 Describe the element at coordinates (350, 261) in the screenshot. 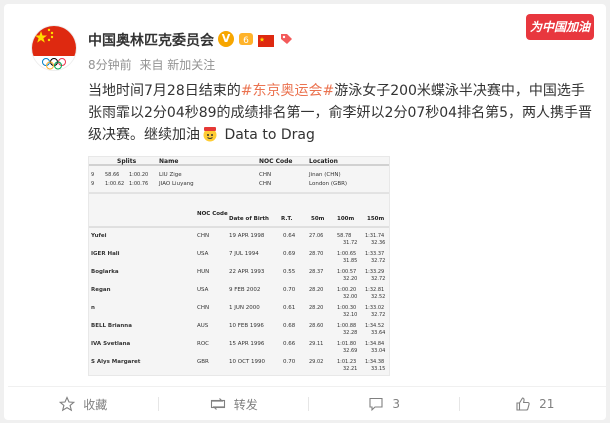

I see `split-100m-lap: 31.85` at that location.